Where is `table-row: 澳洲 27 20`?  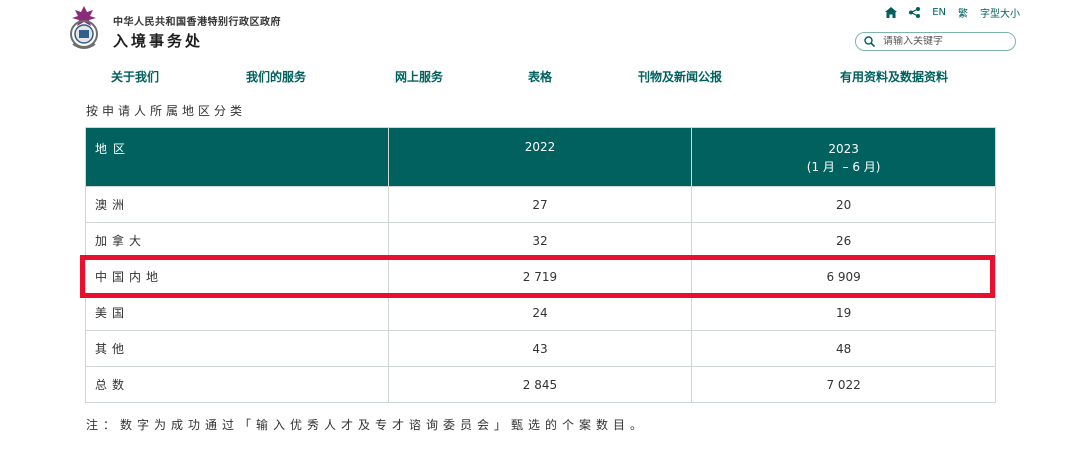 table-row: 澳洲 27 20 is located at coordinates (540, 204).